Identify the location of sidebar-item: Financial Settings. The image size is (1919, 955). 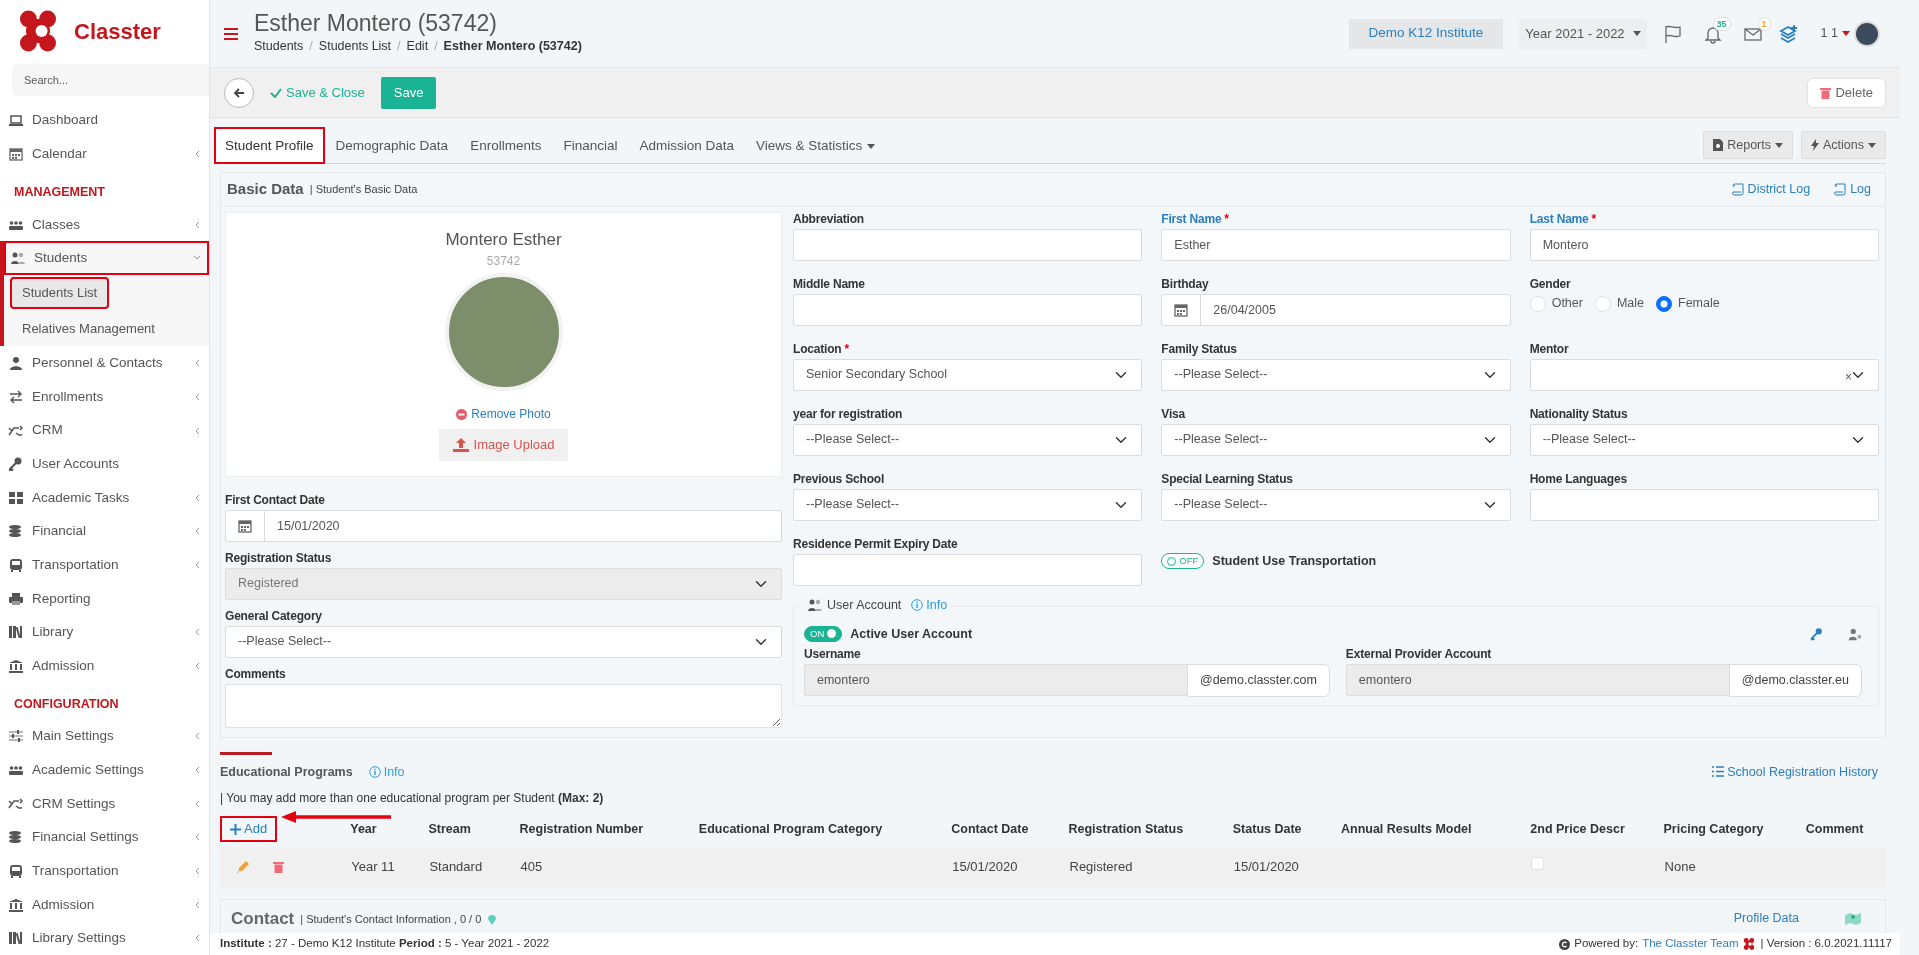
(104, 837).